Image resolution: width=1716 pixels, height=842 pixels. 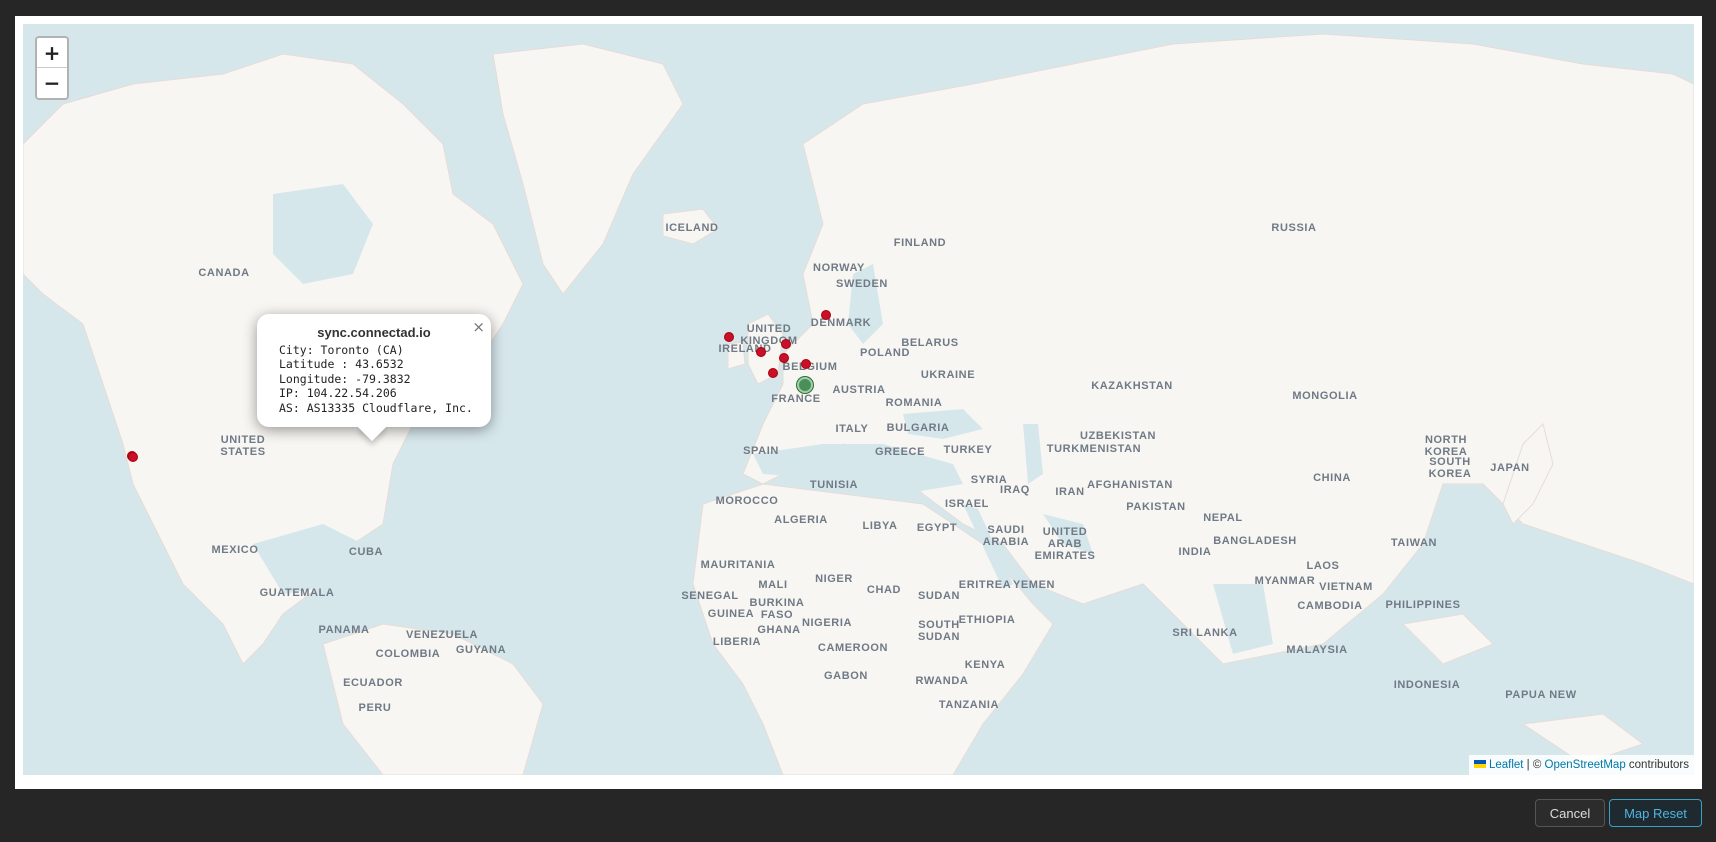 I want to click on country-label: SENEGAL, so click(x=710, y=596).